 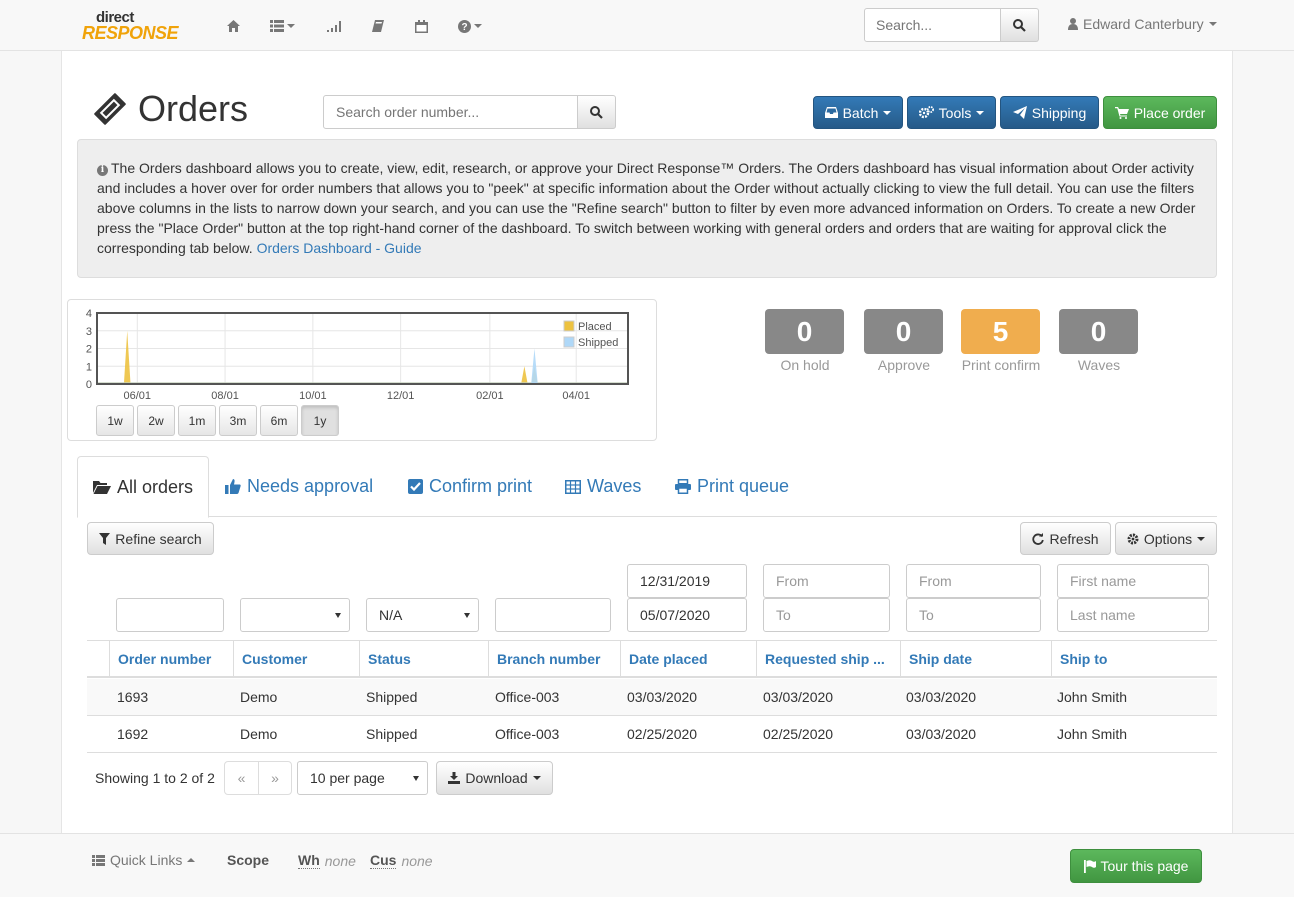 What do you see at coordinates (1134, 659) in the screenshot?
I see `header-ship-to: Ship to` at bounding box center [1134, 659].